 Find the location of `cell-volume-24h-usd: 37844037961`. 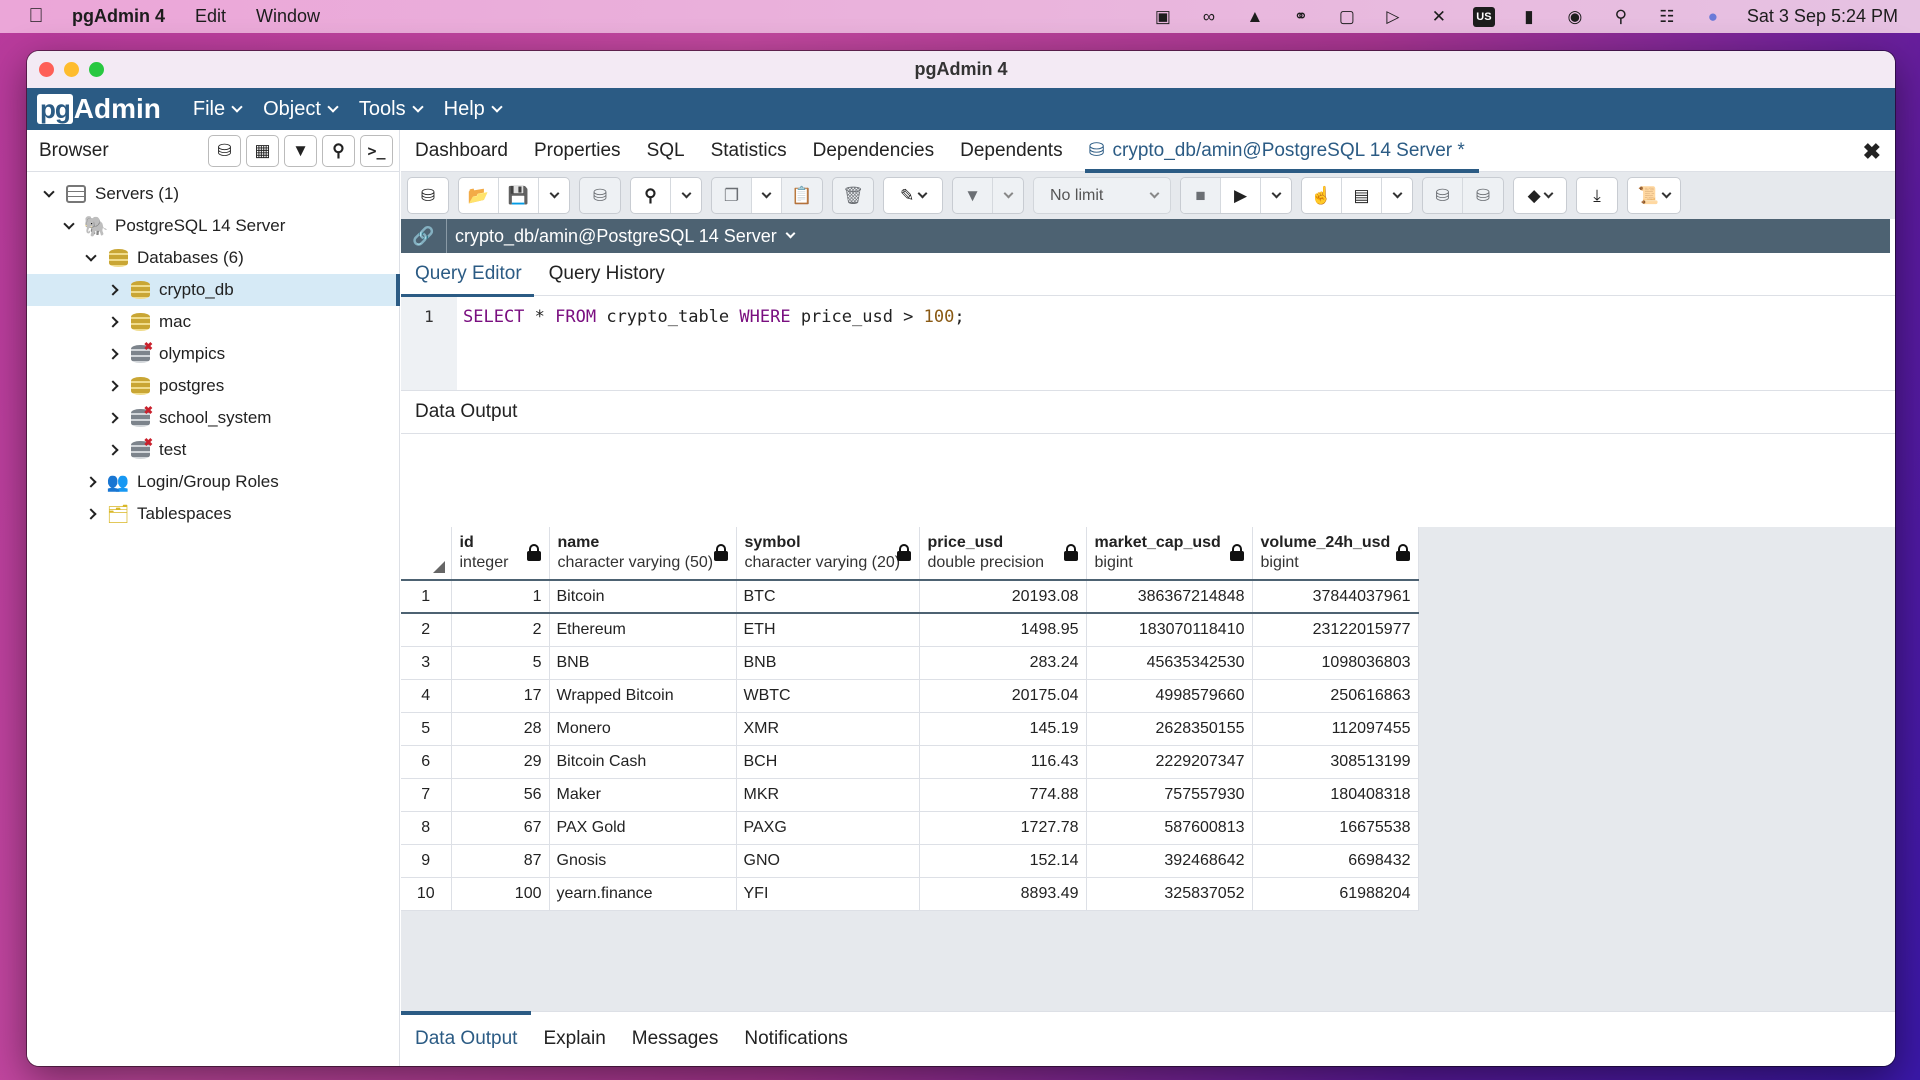

cell-volume-24h-usd: 37844037961 is located at coordinates (1335, 597).